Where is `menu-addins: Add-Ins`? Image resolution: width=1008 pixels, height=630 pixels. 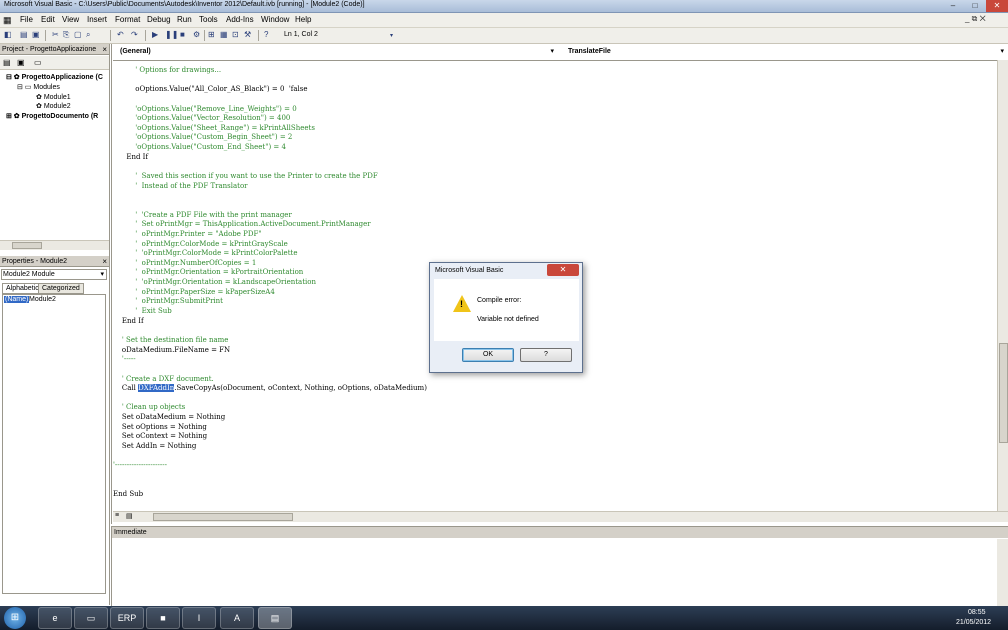
menu-addins: Add-Ins is located at coordinates (240, 19).